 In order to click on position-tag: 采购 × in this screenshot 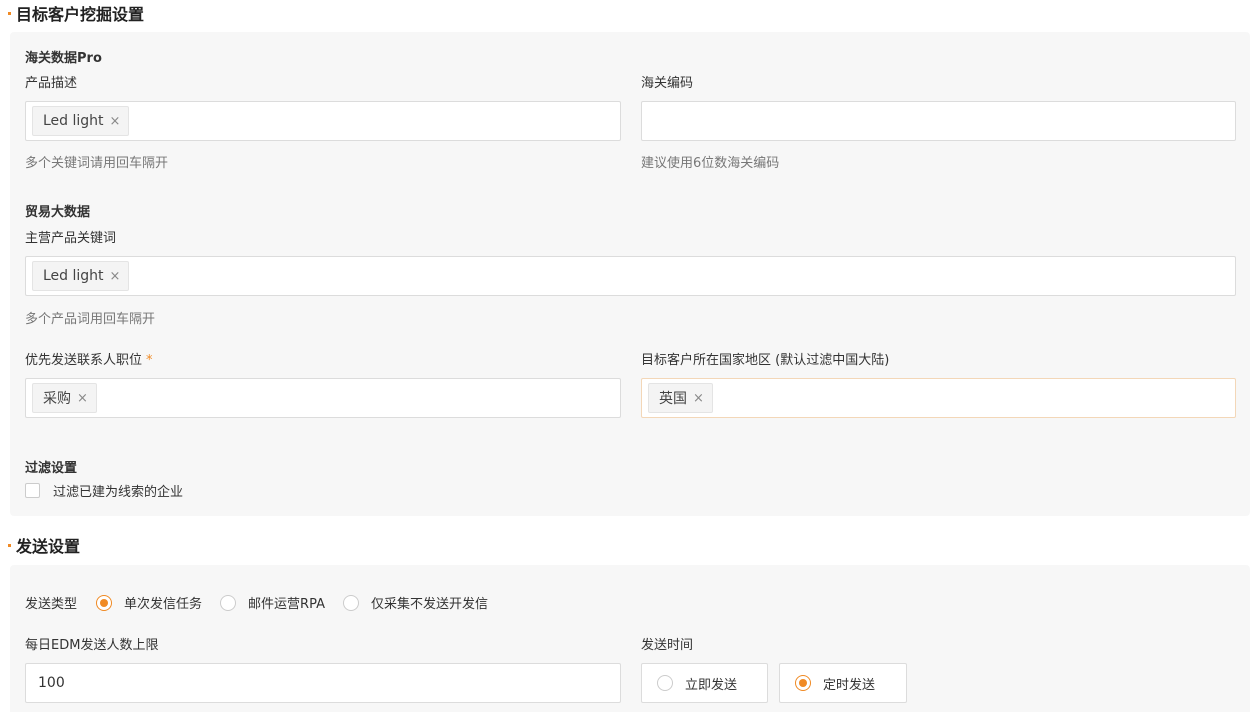, I will do `click(64, 398)`.